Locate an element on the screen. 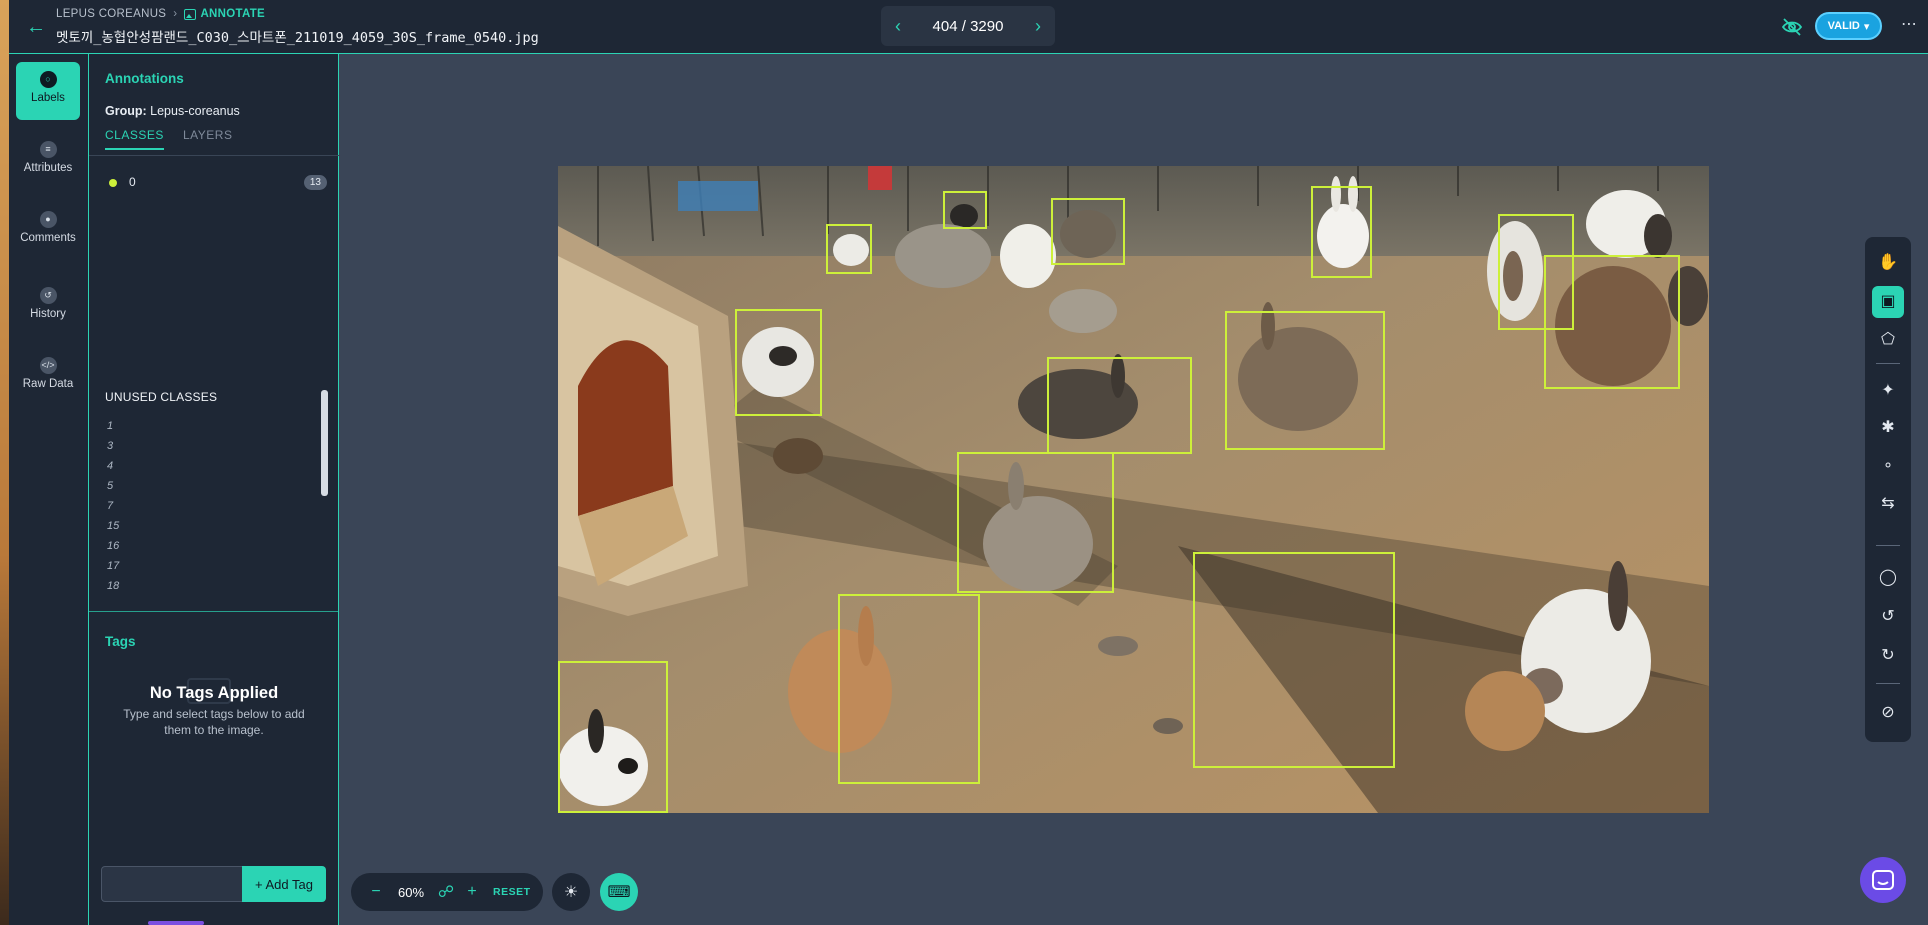  bottom-indicator is located at coordinates (176, 923).